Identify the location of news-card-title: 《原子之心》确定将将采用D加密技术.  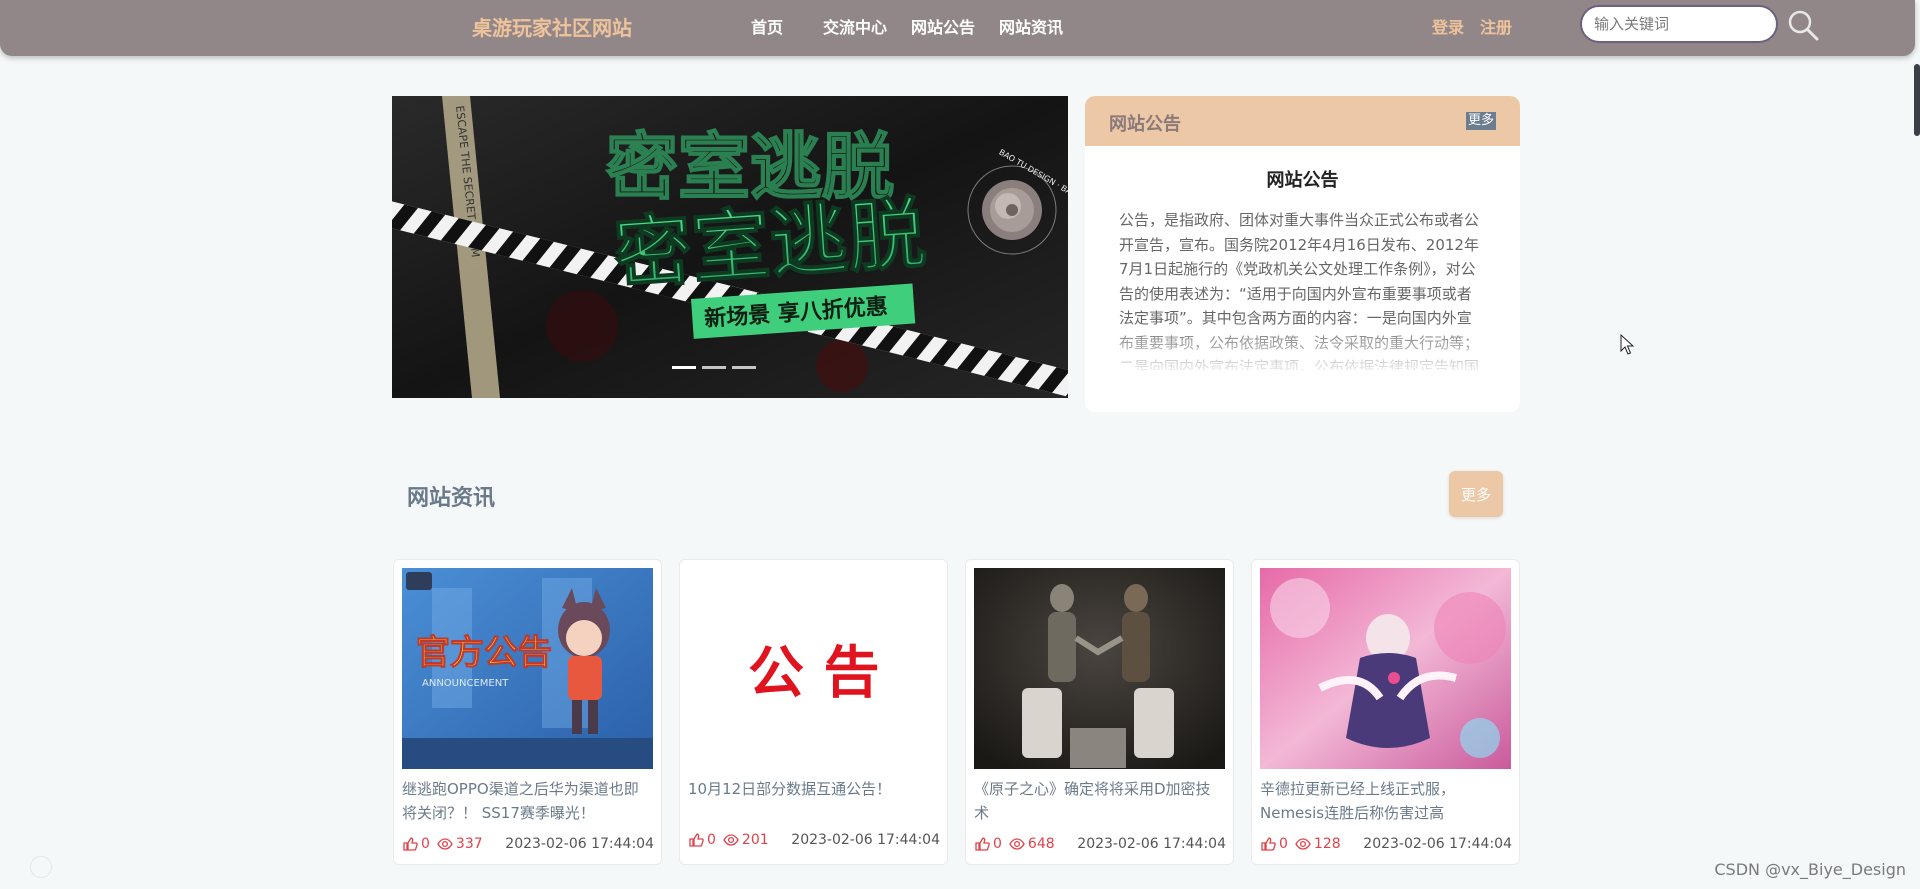
(1099, 801).